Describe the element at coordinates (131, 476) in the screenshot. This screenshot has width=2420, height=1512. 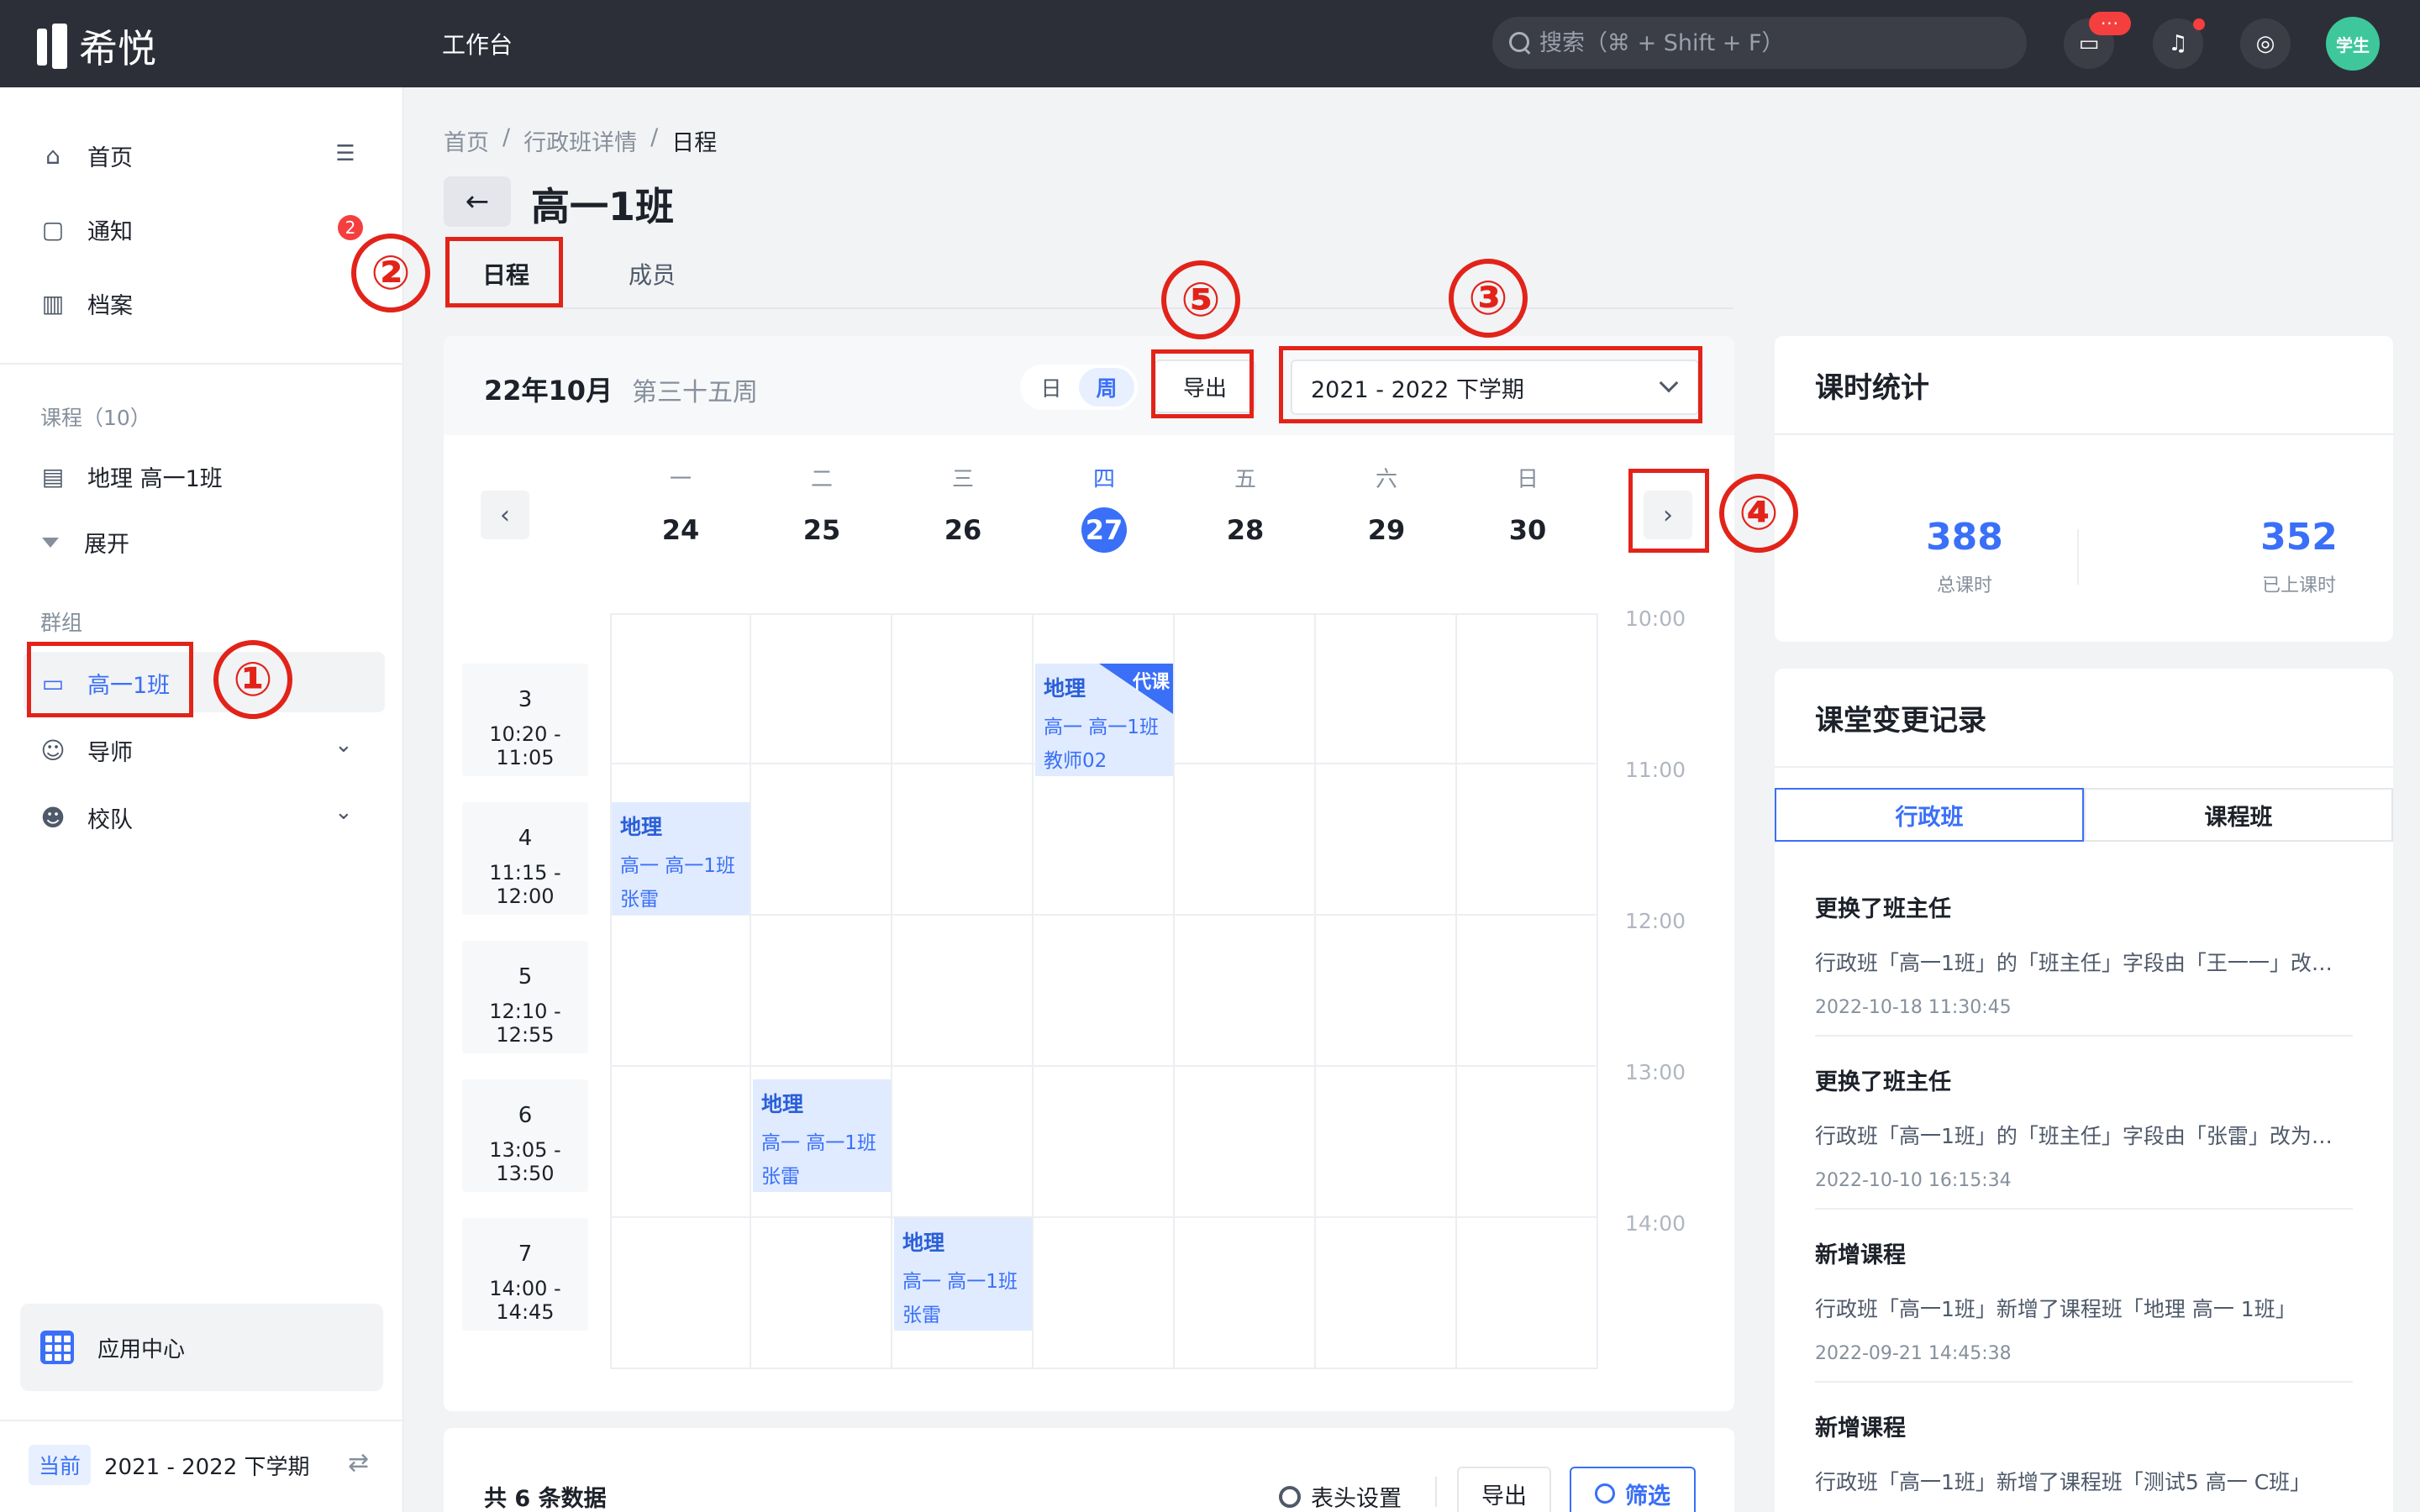
I see `sidebar-item-course: ▤ 地理 高一1班` at that location.